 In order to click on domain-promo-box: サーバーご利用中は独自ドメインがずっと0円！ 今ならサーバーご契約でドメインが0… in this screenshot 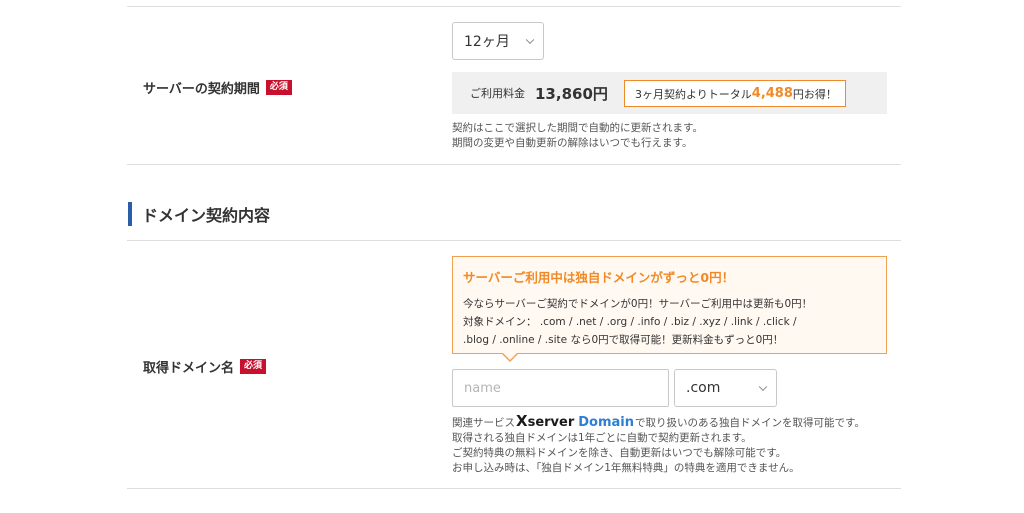, I will do `click(669, 309)`.